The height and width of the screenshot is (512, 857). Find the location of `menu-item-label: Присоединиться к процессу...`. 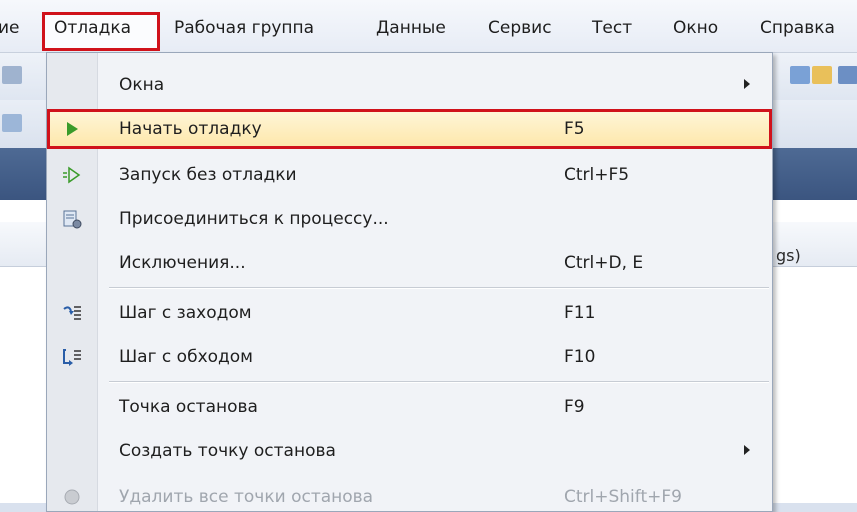

menu-item-label: Присоединиться к процессу... is located at coordinates (254, 219).